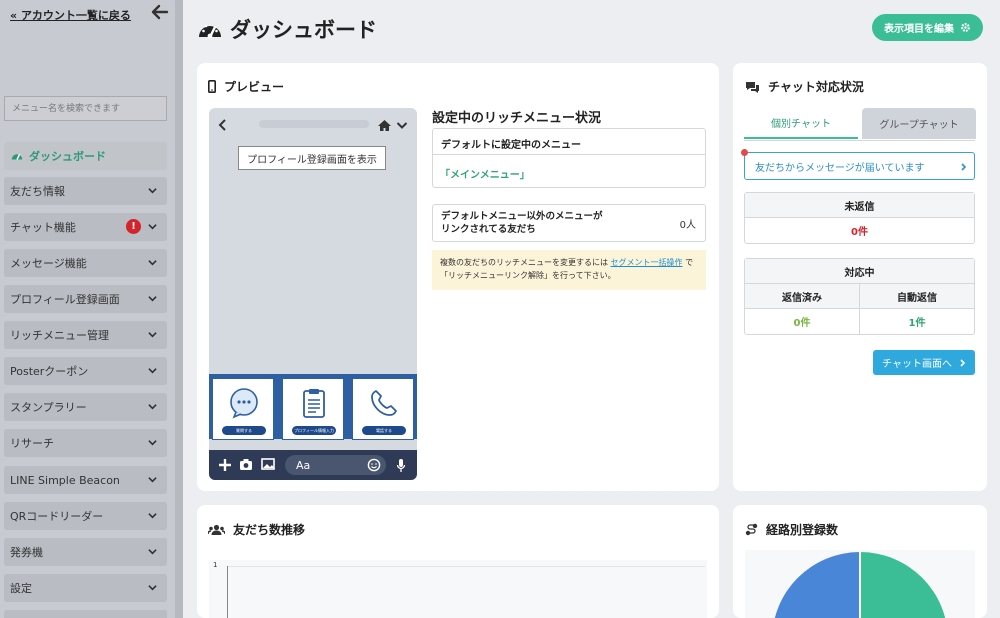 This screenshot has height=618, width=1000. I want to click on handling-box: 対応中 返信済み 自動返信 0件 1件, so click(859, 296).